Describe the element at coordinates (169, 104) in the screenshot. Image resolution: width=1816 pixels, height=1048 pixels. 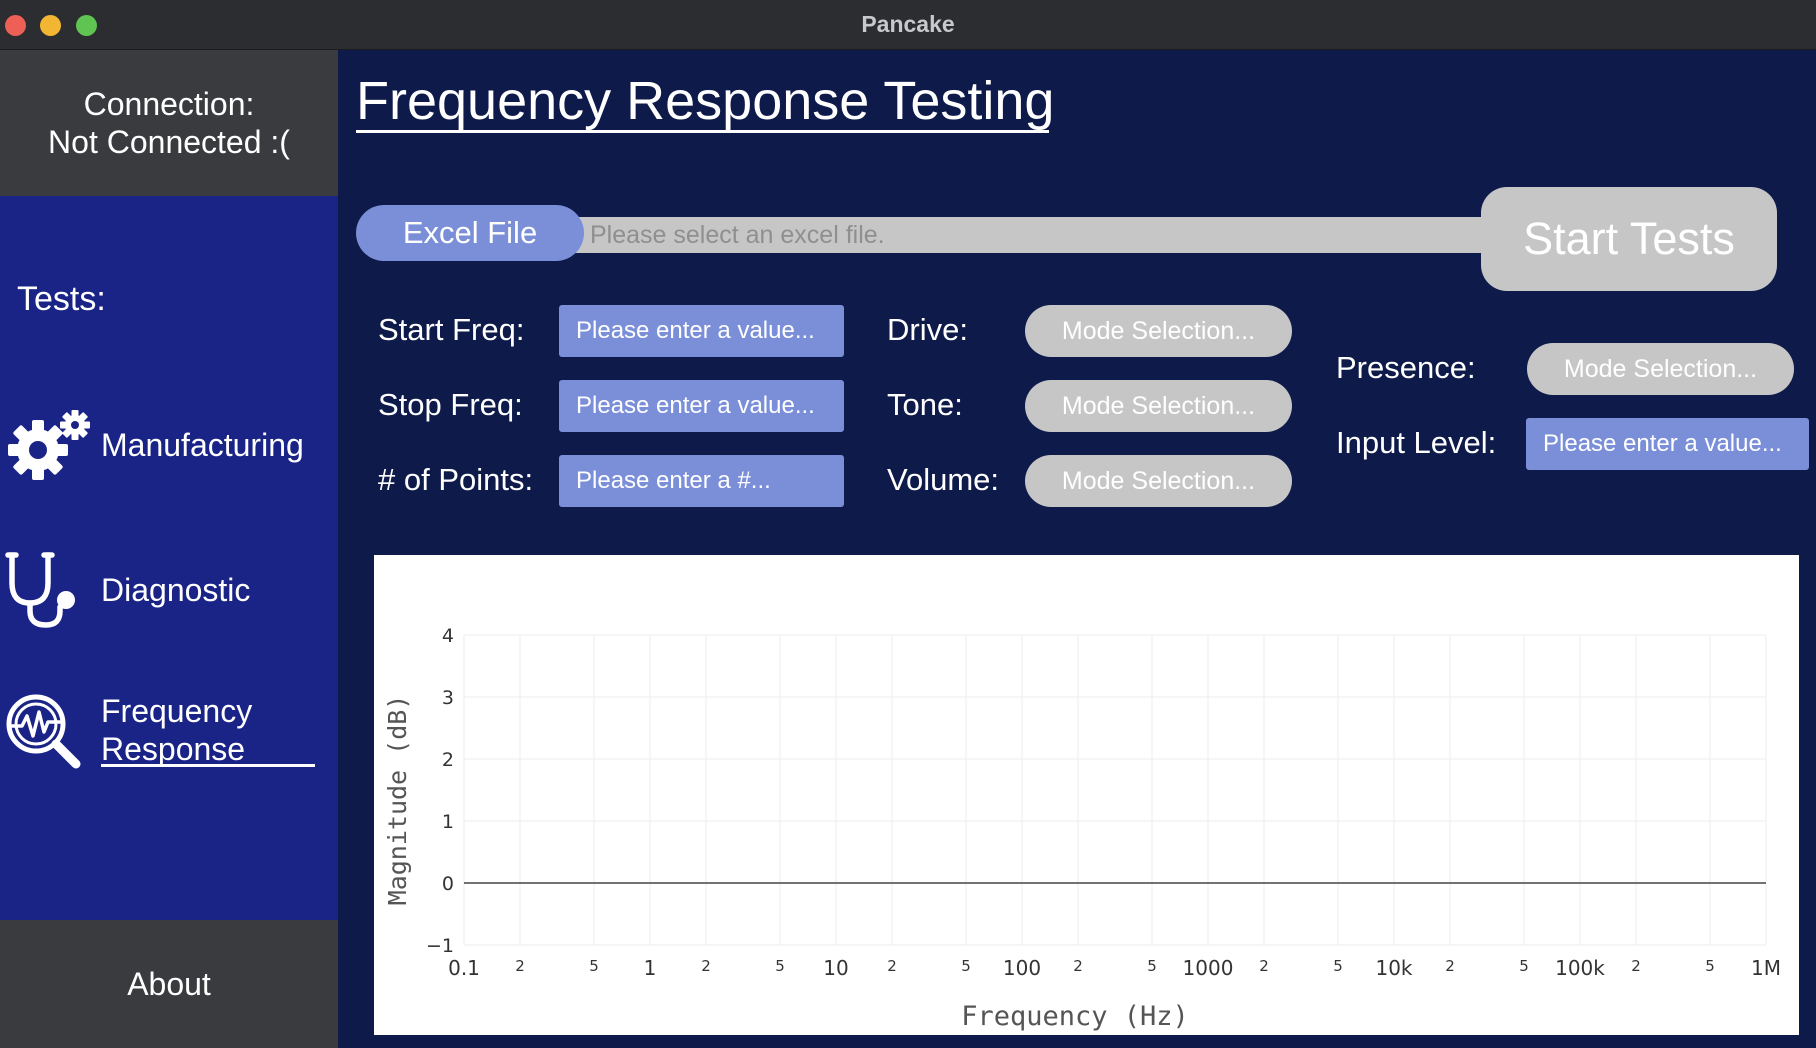
I see `connection-label: Connection:` at that location.